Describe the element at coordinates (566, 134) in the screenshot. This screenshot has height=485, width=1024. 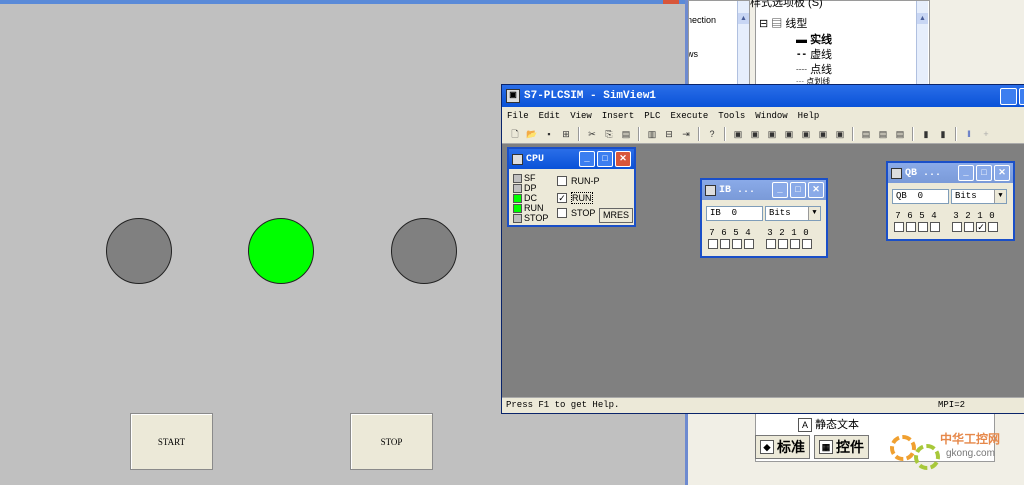
I see `network-icon: ⊞` at that location.